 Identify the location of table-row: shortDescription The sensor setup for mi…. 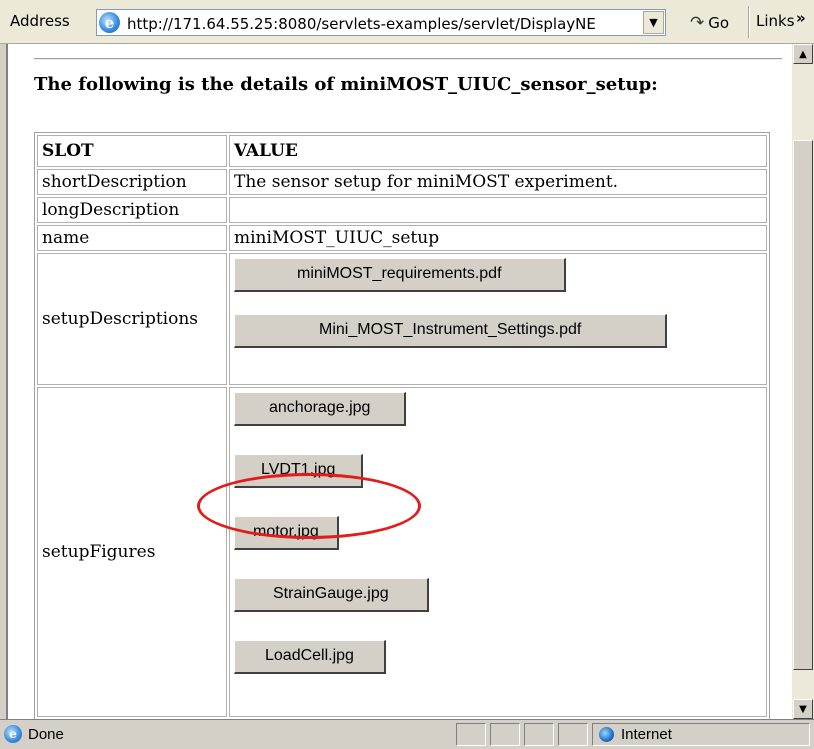
(402, 182).